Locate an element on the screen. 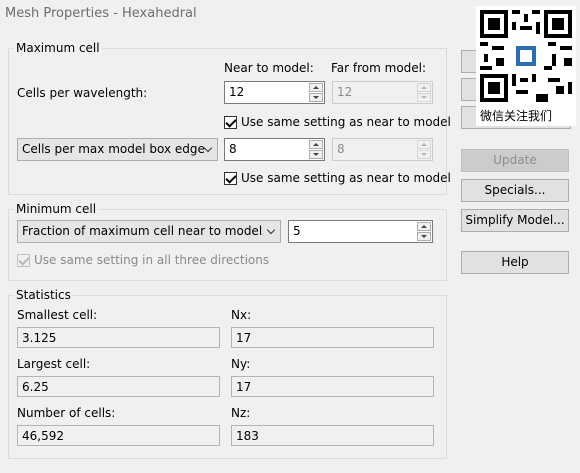 The width and height of the screenshot is (580, 473). smallest-cell-label: Smallest cell: is located at coordinates (57, 315).